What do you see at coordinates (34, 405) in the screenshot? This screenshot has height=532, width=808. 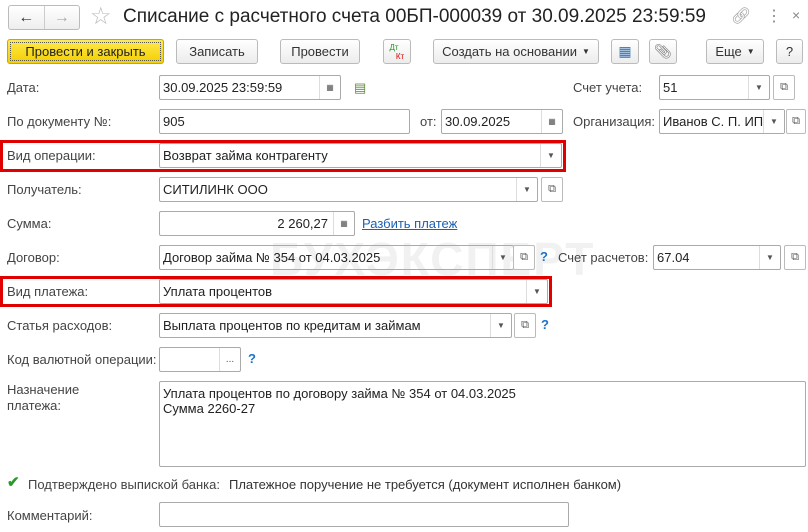 I see `purpose-label-2: платежа:` at bounding box center [34, 405].